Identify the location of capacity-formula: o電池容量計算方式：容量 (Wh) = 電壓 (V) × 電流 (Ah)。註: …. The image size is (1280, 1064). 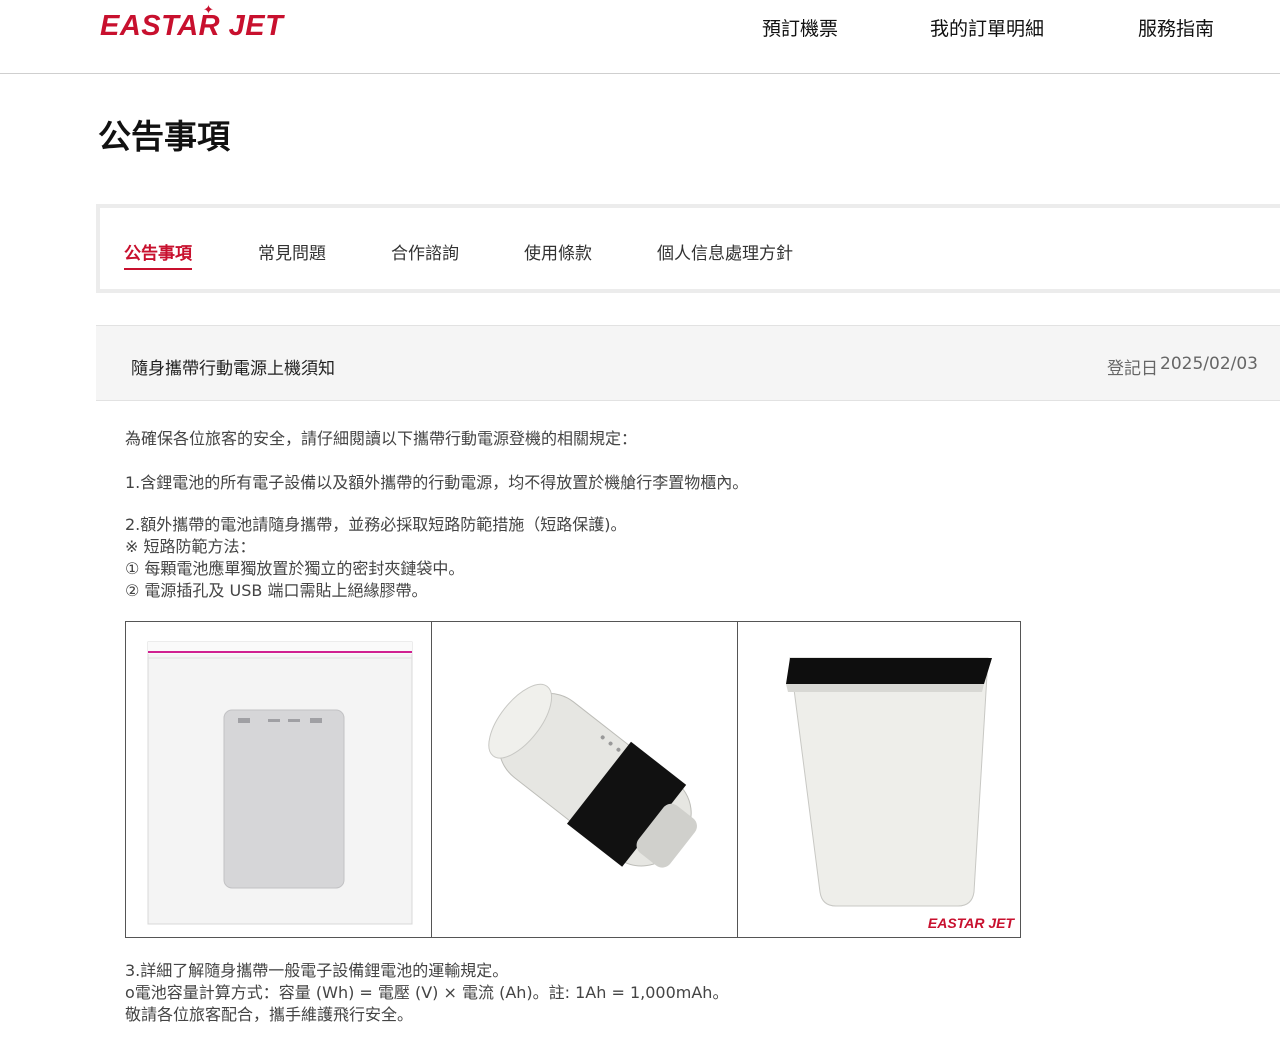
(427, 992).